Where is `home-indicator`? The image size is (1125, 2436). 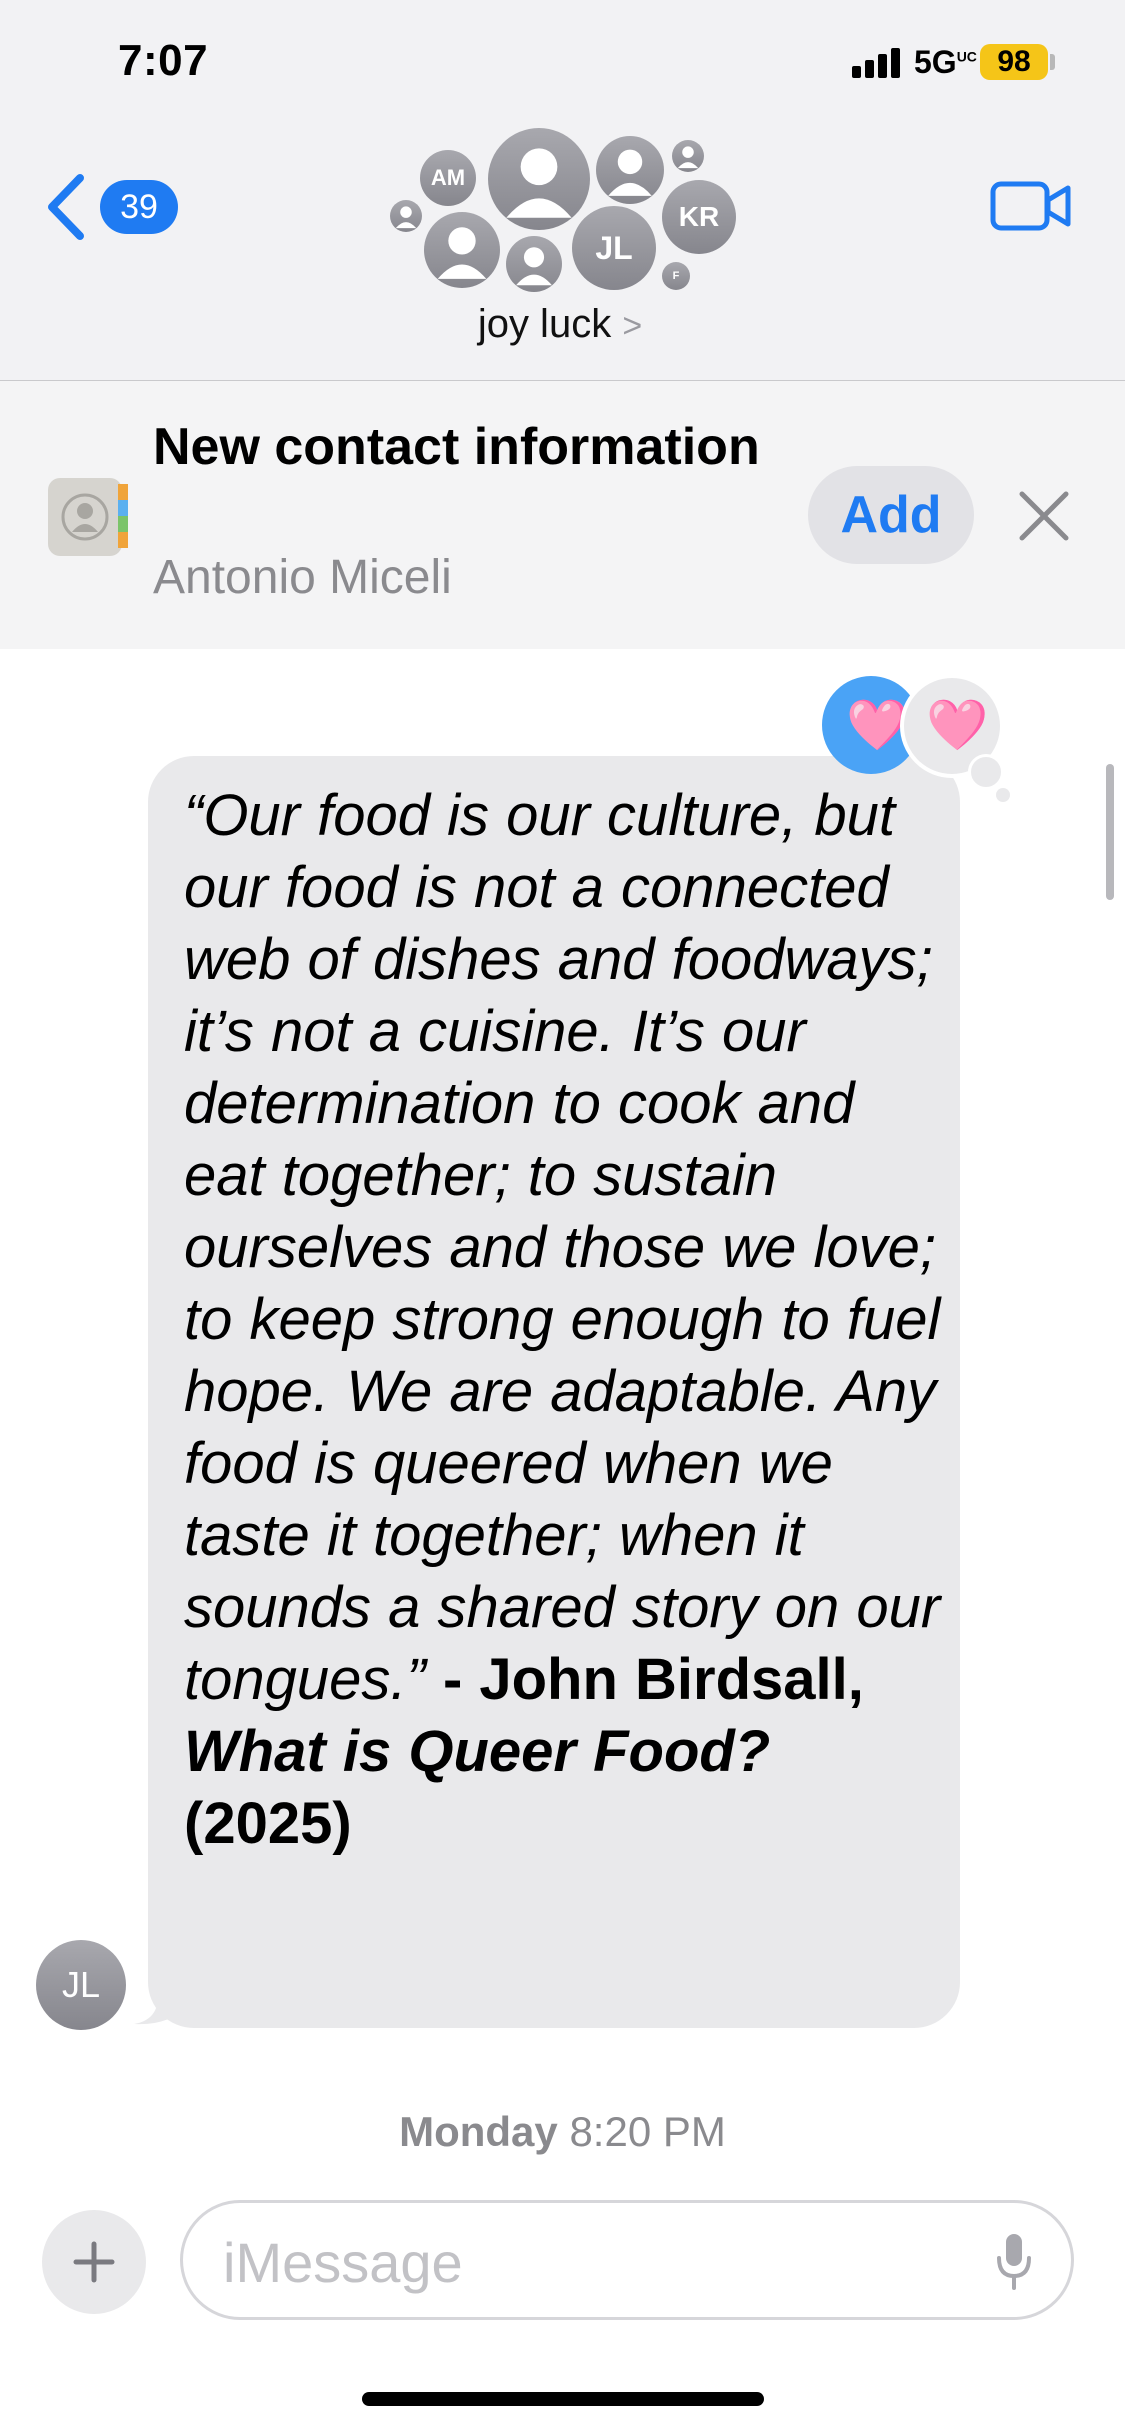
home-indicator is located at coordinates (563, 2399).